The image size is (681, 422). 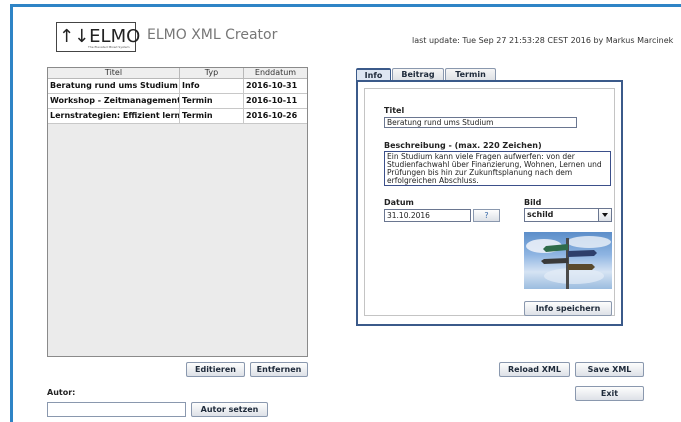 I want to click on date-label: Datum, so click(x=399, y=202).